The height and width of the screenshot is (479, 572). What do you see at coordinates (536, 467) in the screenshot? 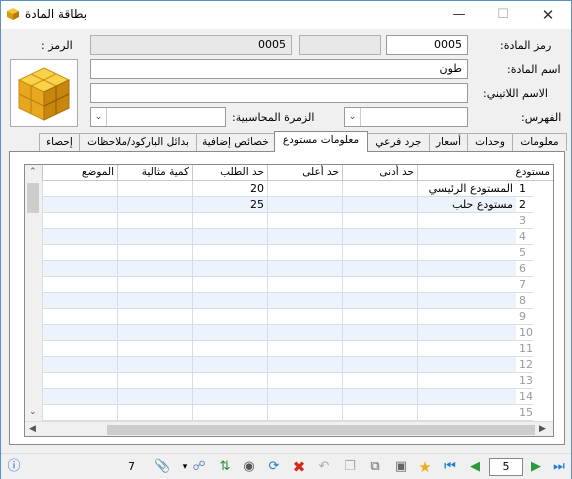
I see `next-icon: ▶` at bounding box center [536, 467].